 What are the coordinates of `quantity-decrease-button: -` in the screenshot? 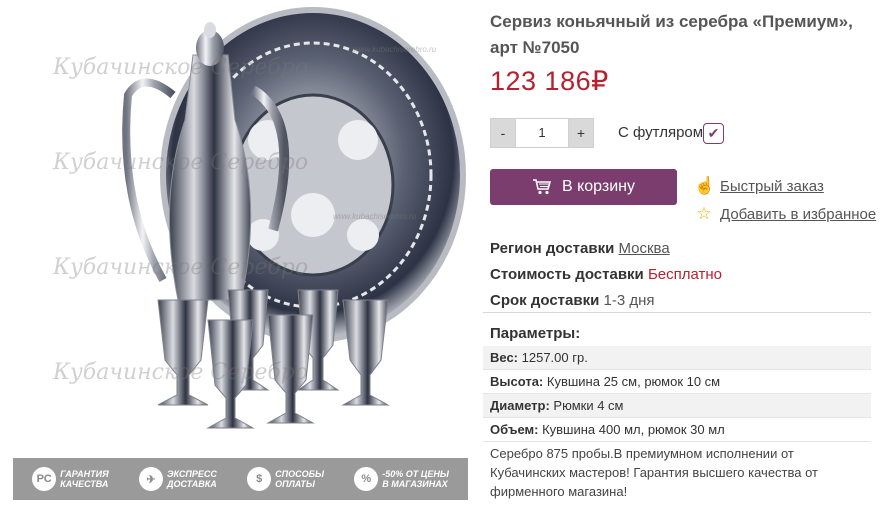 It's located at (503, 133).